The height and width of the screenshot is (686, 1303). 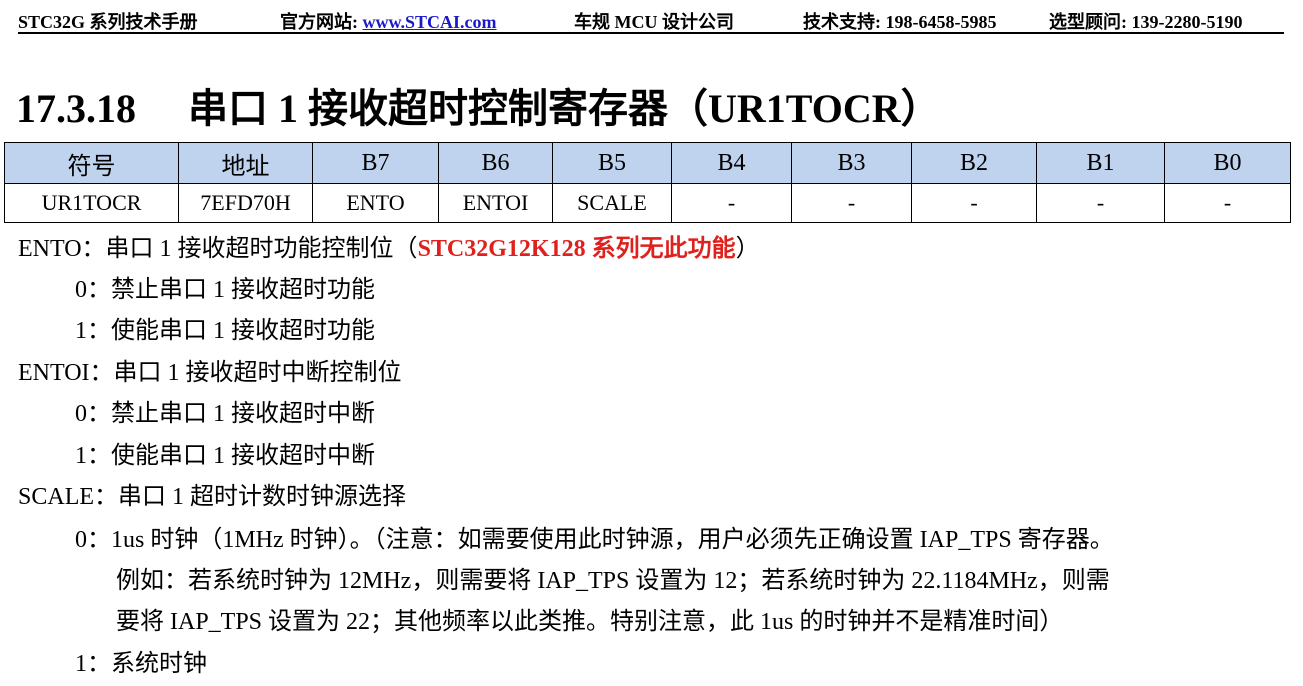 What do you see at coordinates (375, 163) in the screenshot?
I see `header-cell: B7` at bounding box center [375, 163].